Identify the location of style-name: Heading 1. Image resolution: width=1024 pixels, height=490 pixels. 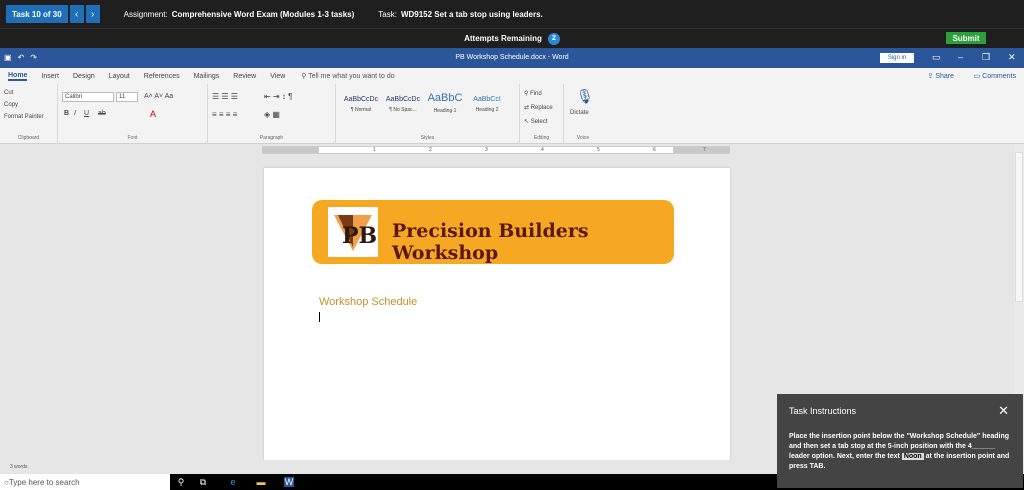
(445, 111).